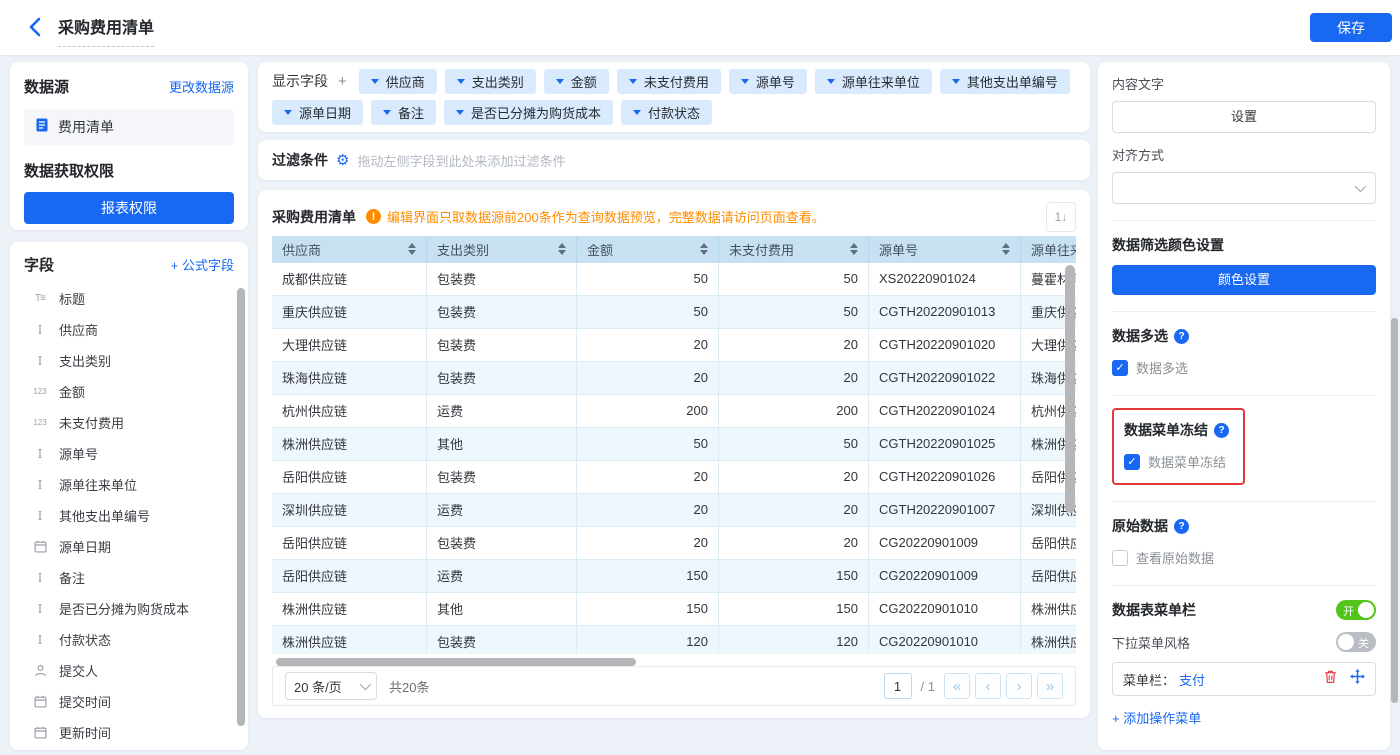  Describe the element at coordinates (201, 86) in the screenshot. I see `change-datasource-link: 更改数据源` at that location.